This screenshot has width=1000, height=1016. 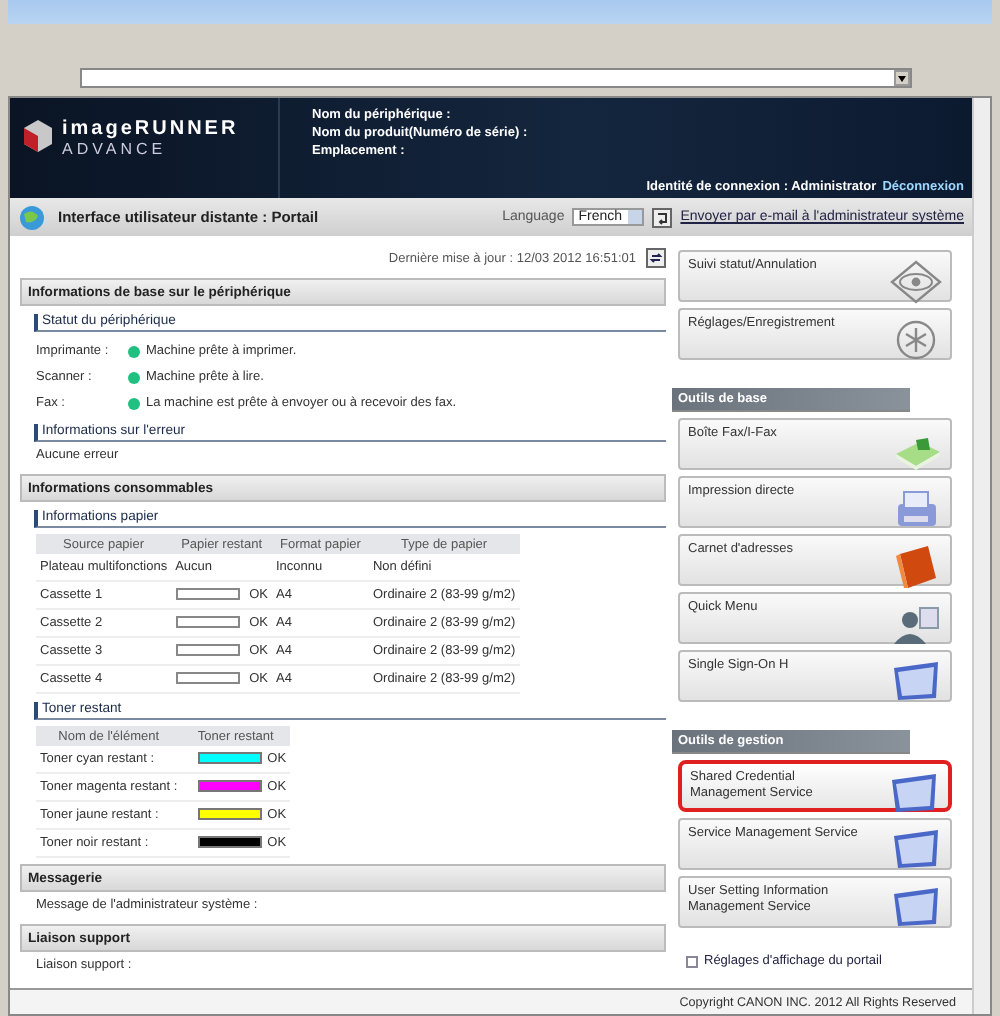 What do you see at coordinates (150, 129) in the screenshot?
I see `brand-name: imageRUNNER` at bounding box center [150, 129].